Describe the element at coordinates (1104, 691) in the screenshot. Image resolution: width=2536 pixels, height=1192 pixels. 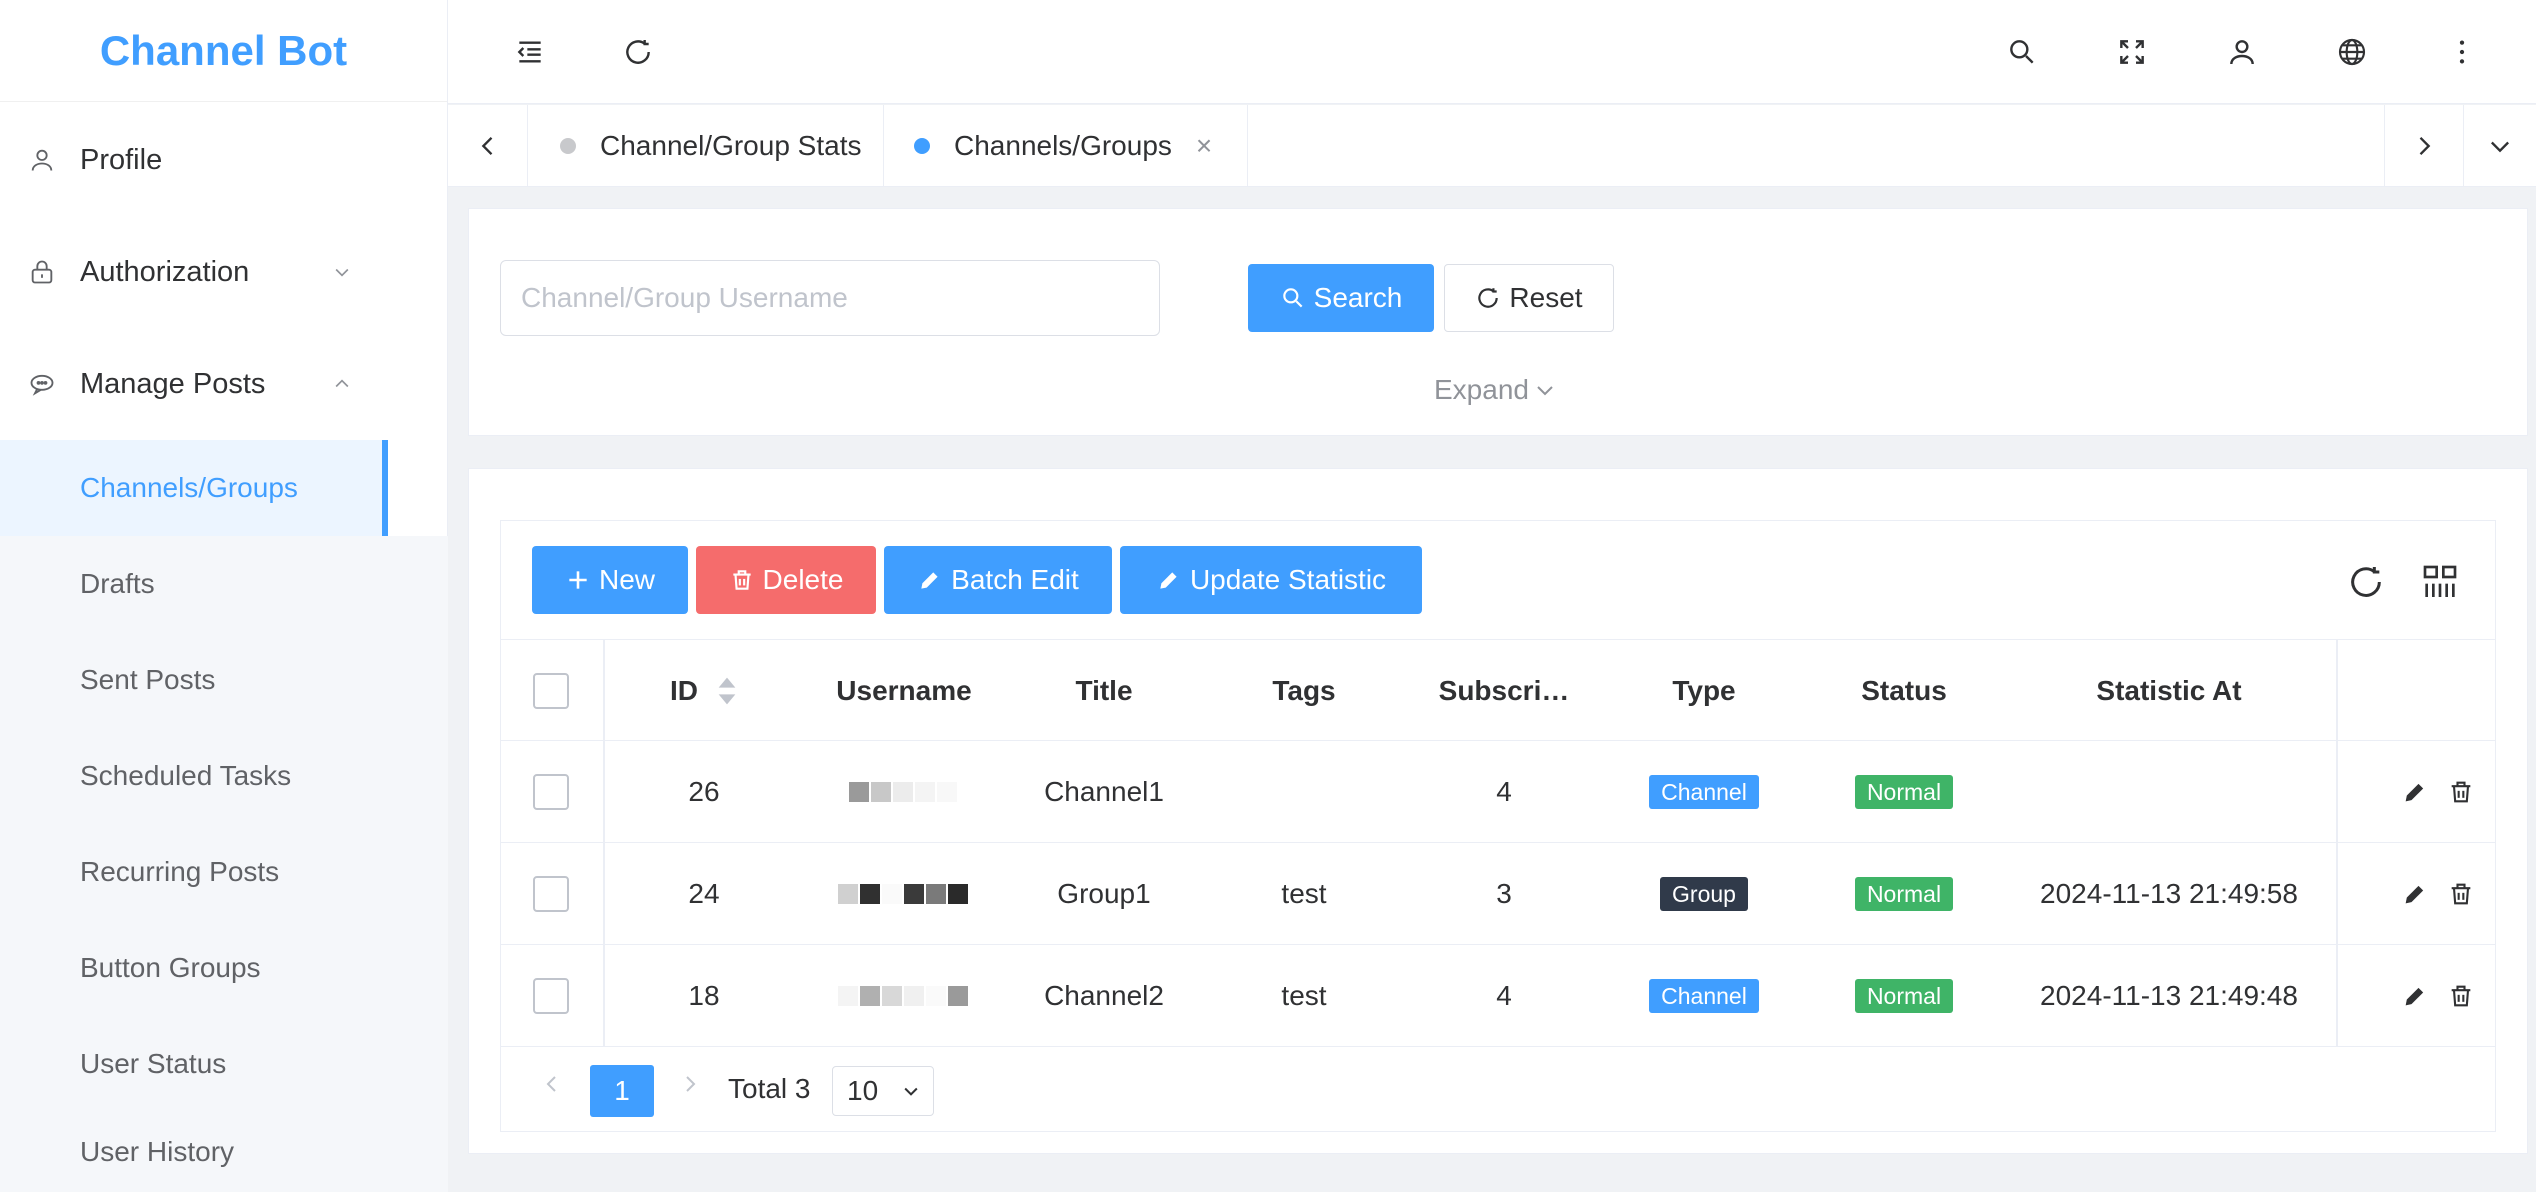
I see `column-header-title: Title` at that location.